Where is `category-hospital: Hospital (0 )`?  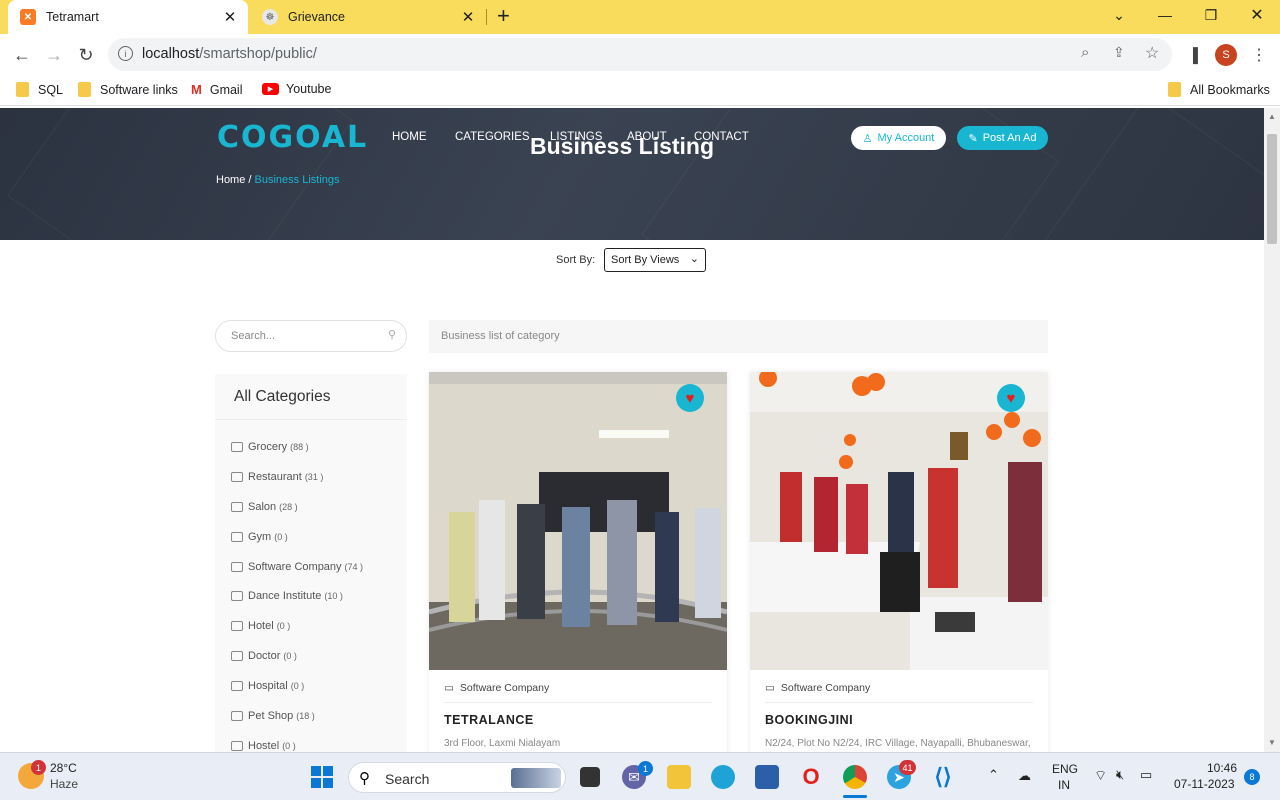 category-hospital: Hospital (0 ) is located at coordinates (267, 686).